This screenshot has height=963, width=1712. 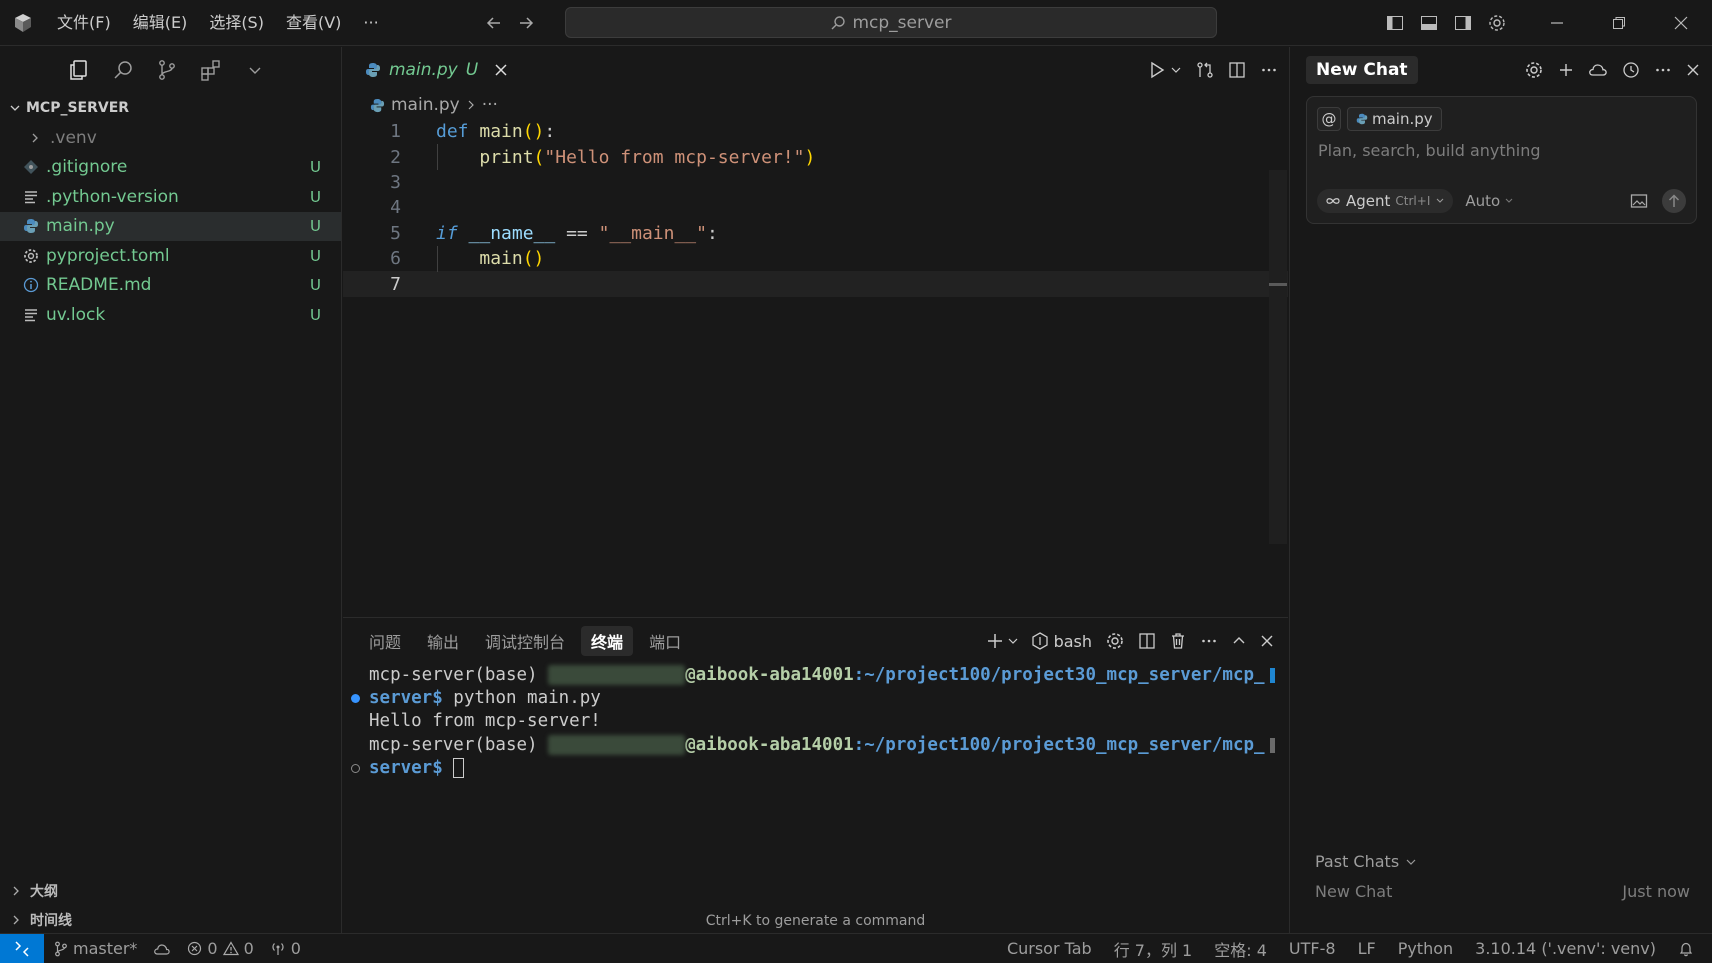 What do you see at coordinates (1239, 641) in the screenshot?
I see `maximize-panel-chevron-up-icon` at bounding box center [1239, 641].